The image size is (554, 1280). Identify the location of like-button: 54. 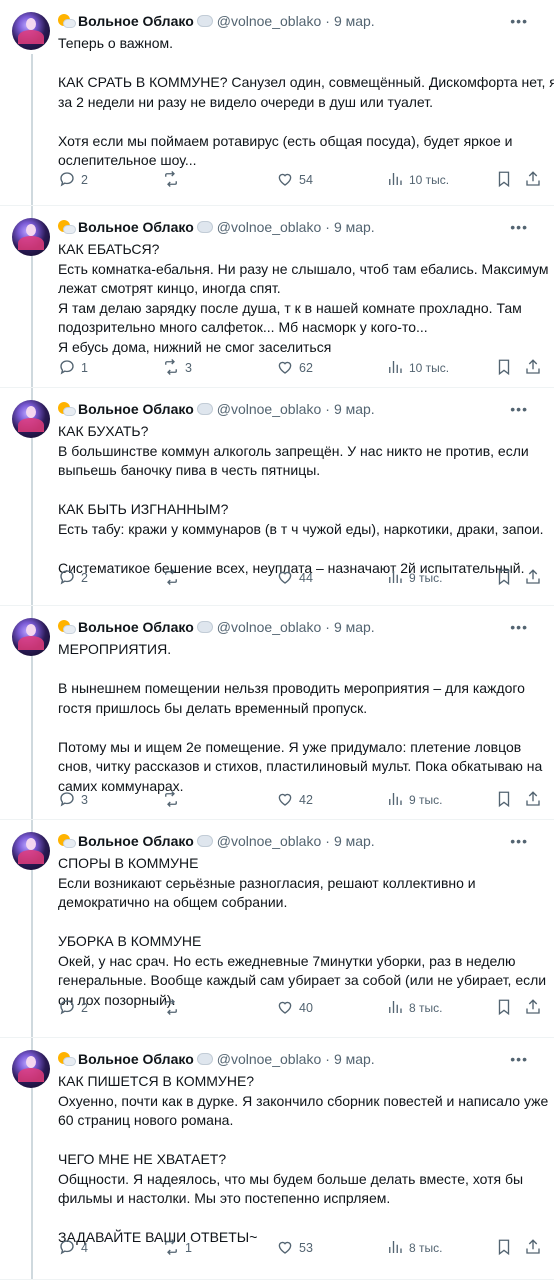
(294, 180).